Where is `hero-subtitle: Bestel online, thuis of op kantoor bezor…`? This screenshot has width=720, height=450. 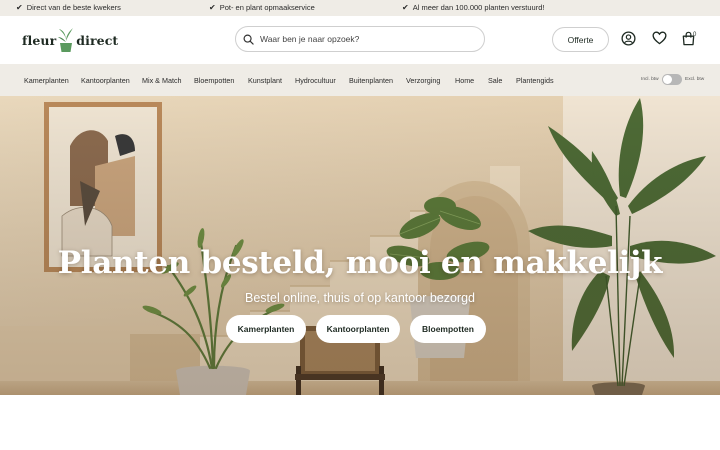 hero-subtitle: Bestel online, thuis of op kantoor bezor… is located at coordinates (359, 298).